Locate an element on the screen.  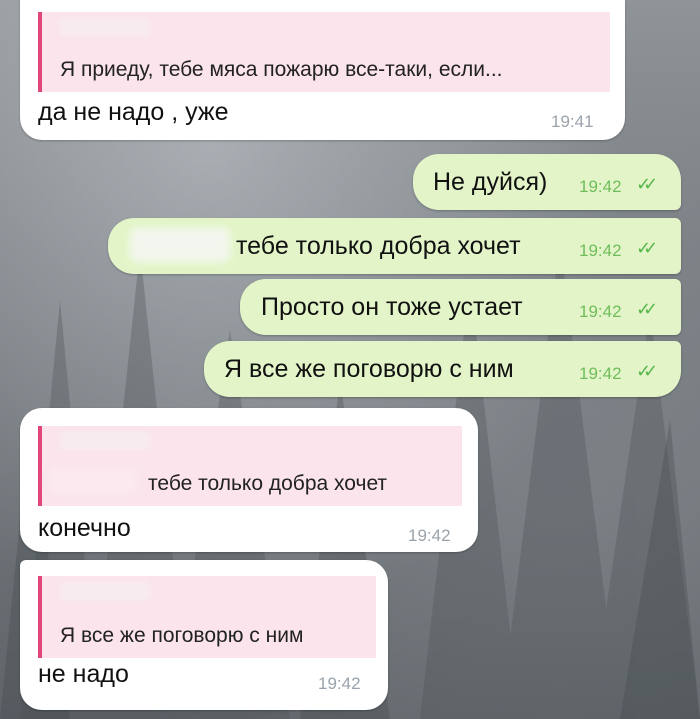
reply-quote: тебе только добра хочет is located at coordinates (250, 466).